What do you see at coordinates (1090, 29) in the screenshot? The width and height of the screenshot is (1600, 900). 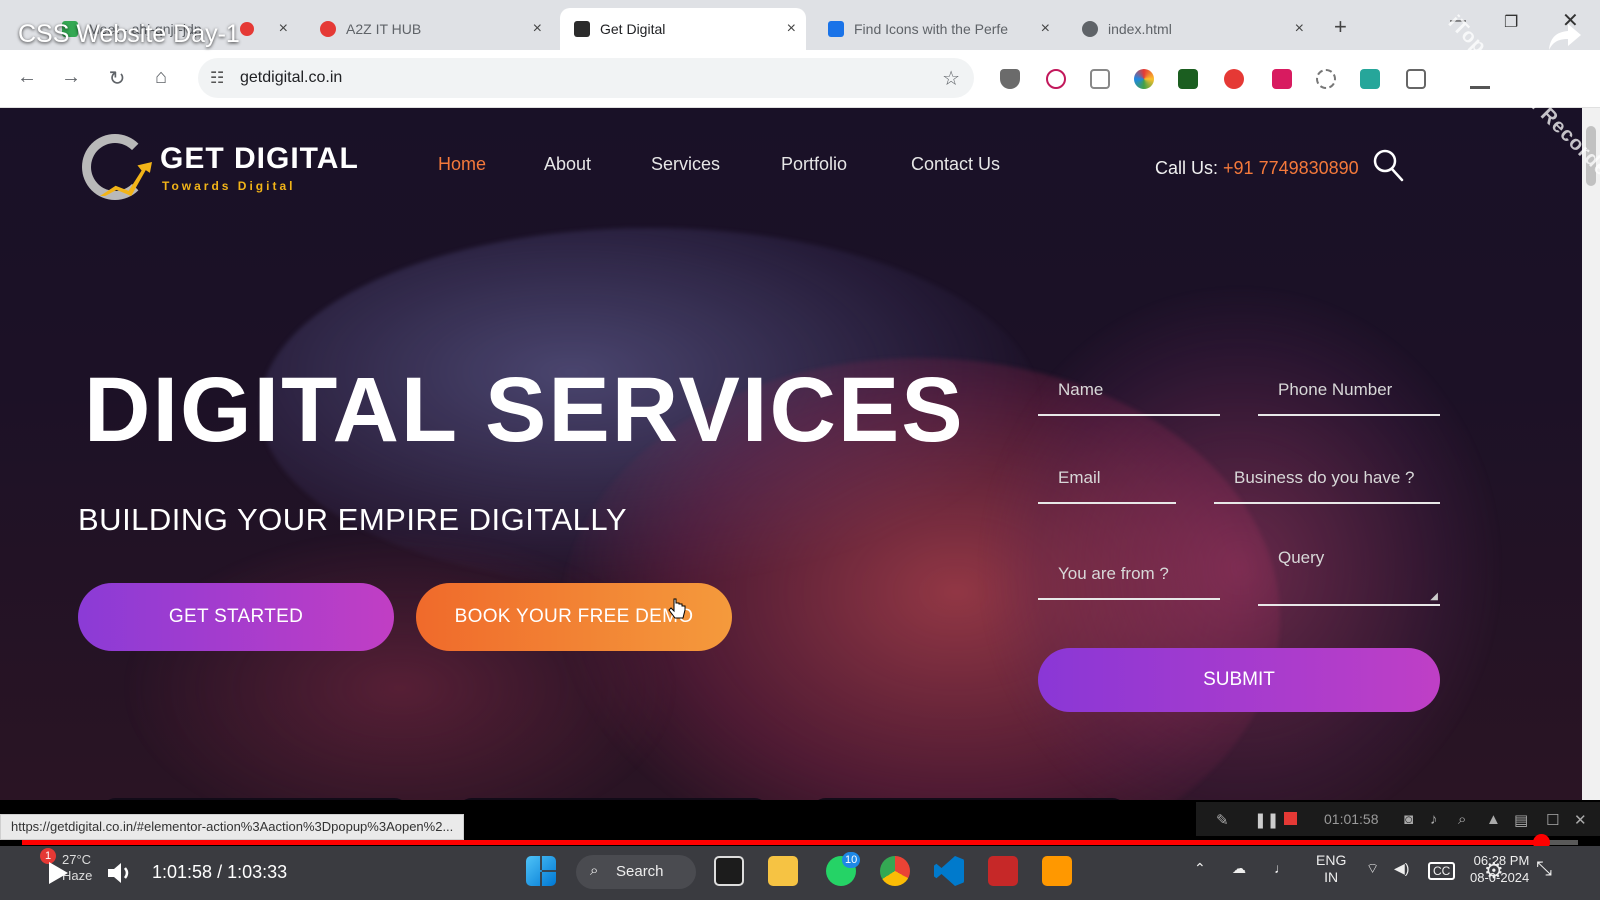 I see `globe-favicon-icon` at bounding box center [1090, 29].